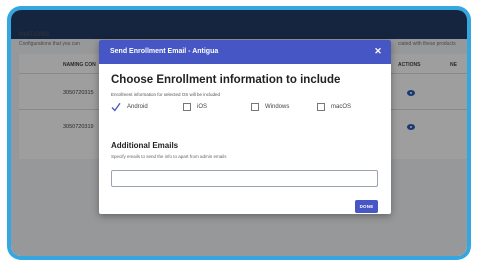  I want to click on dialog-header: Send Enrollment Email - Antigua ✕, so click(245, 52).